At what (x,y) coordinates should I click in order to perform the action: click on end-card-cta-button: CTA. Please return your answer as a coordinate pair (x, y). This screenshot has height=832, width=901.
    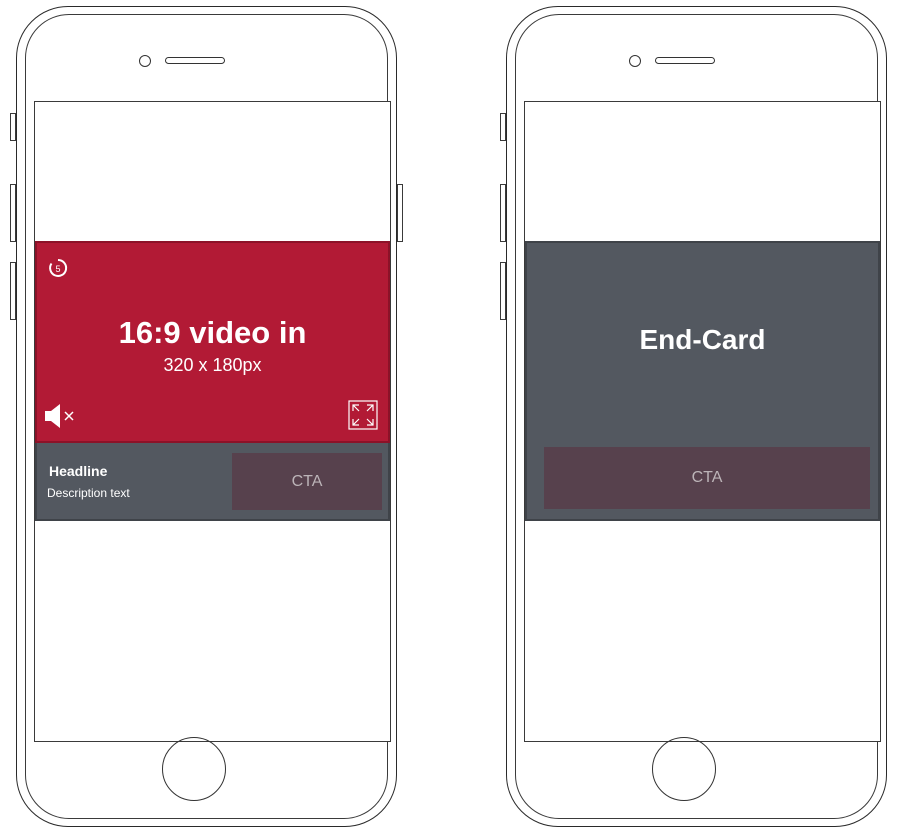
    Looking at the image, I should click on (707, 478).